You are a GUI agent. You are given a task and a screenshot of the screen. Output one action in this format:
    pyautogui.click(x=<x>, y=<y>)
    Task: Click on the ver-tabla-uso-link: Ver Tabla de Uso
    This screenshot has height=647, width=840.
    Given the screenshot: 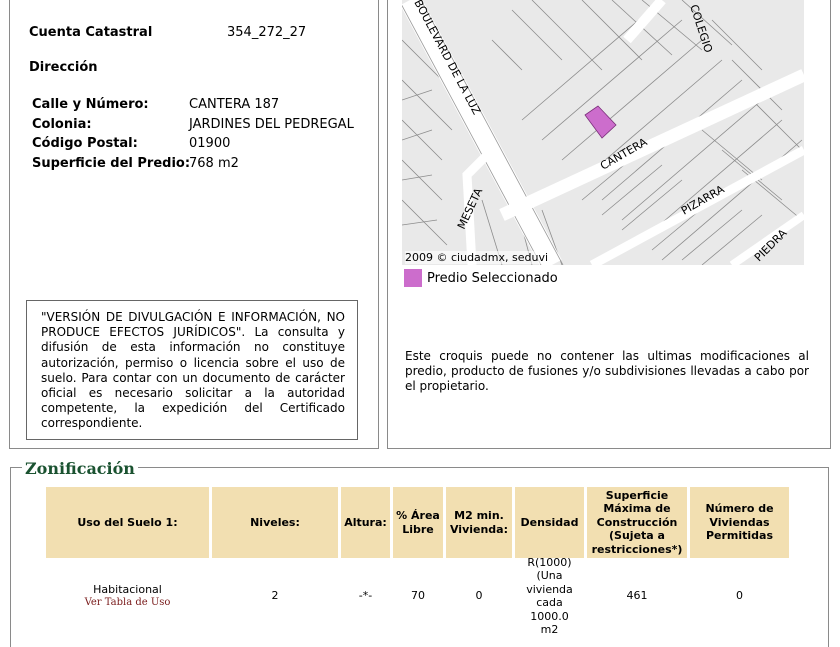 What is the action you would take?
    pyautogui.click(x=128, y=603)
    